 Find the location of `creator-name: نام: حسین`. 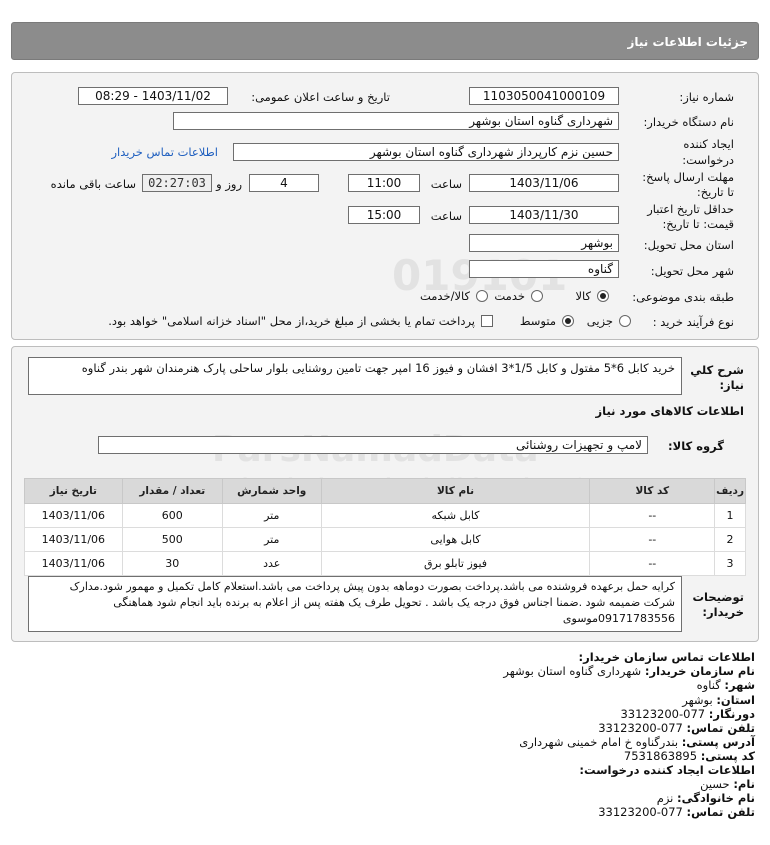

creator-name: نام: حسین is located at coordinates (727, 784).